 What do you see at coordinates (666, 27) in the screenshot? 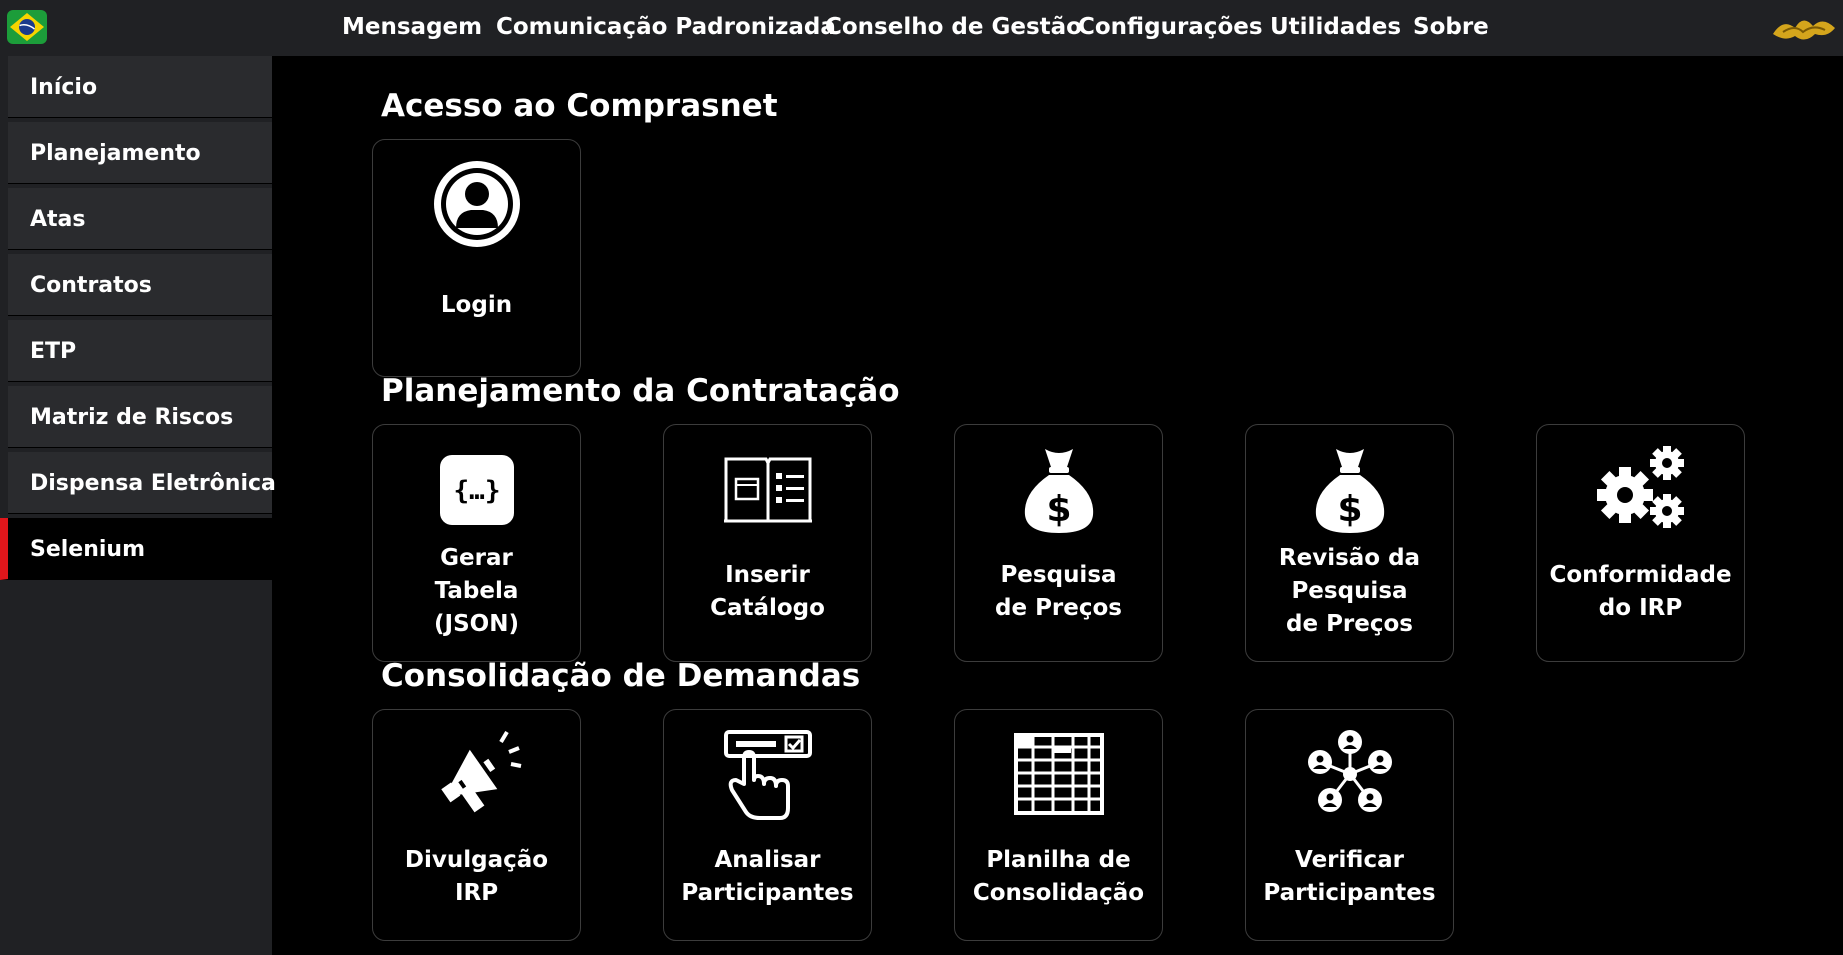
I see `nav-comunicacao-padronizada: Comunicação Padronizada` at bounding box center [666, 27].